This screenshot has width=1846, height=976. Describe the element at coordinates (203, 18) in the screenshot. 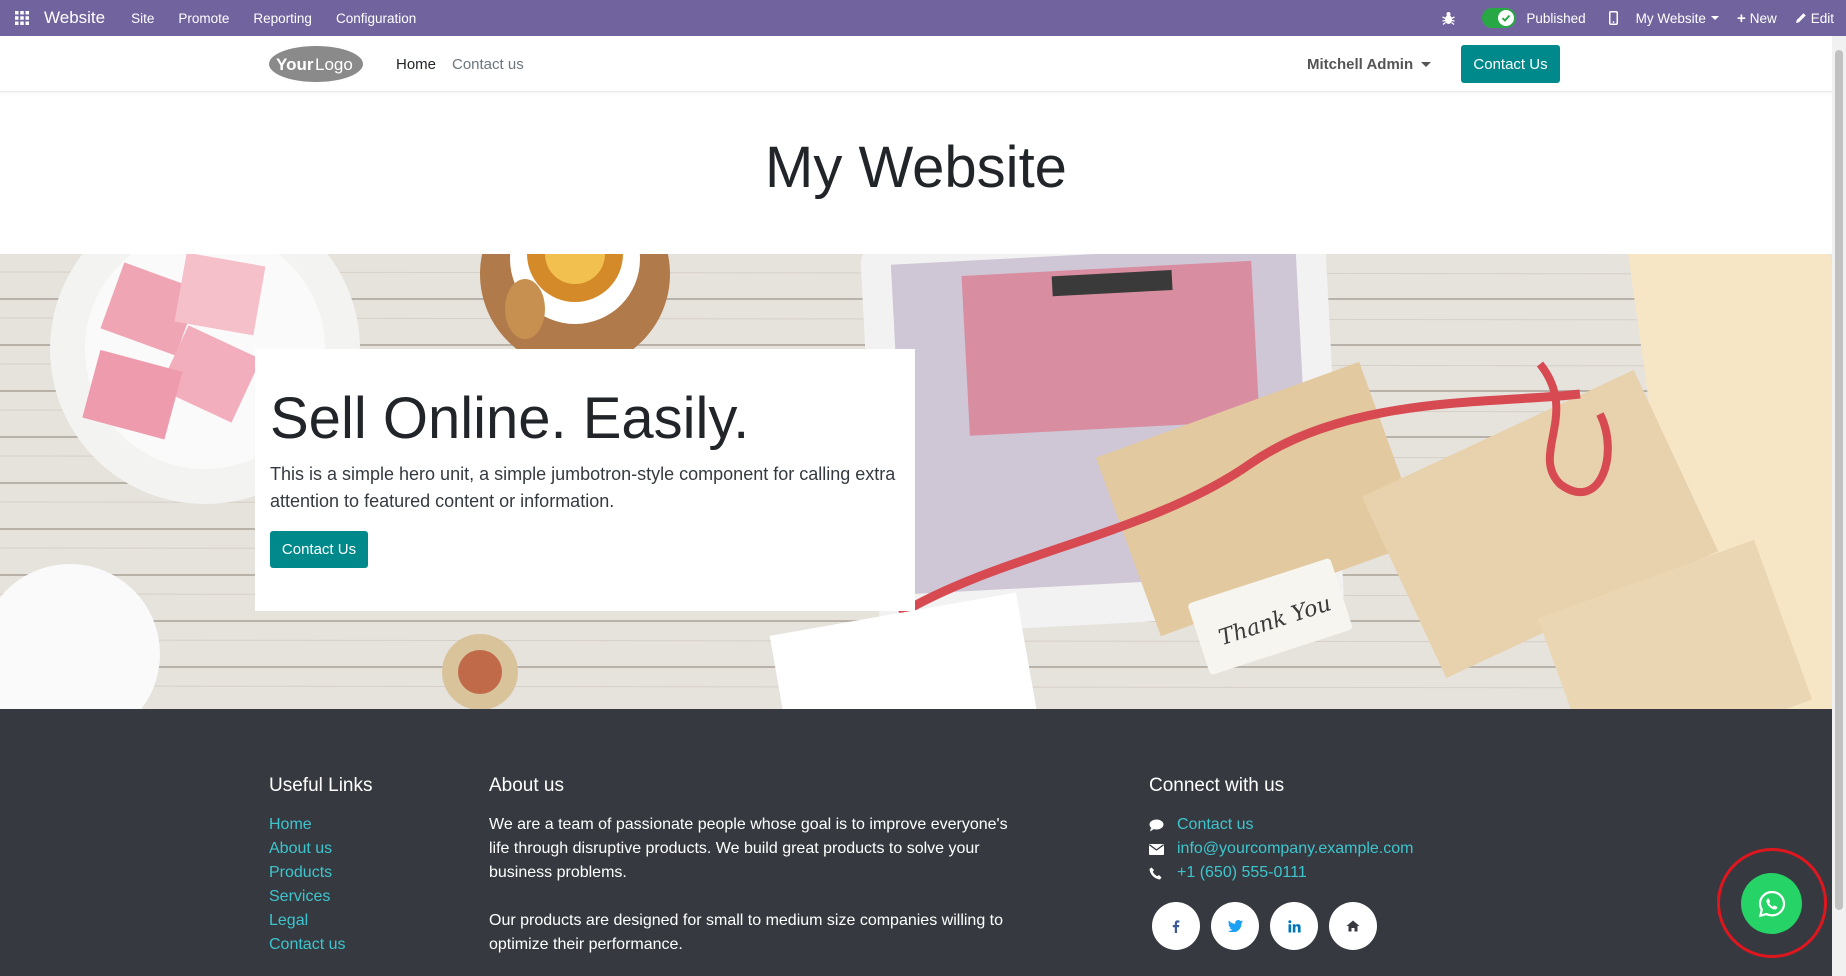

I see `menu-promote: Promote` at that location.